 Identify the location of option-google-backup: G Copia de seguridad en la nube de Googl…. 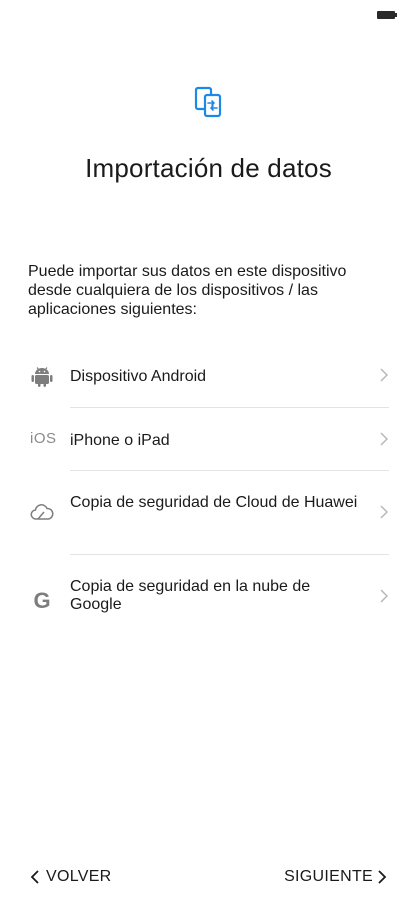
(208, 597).